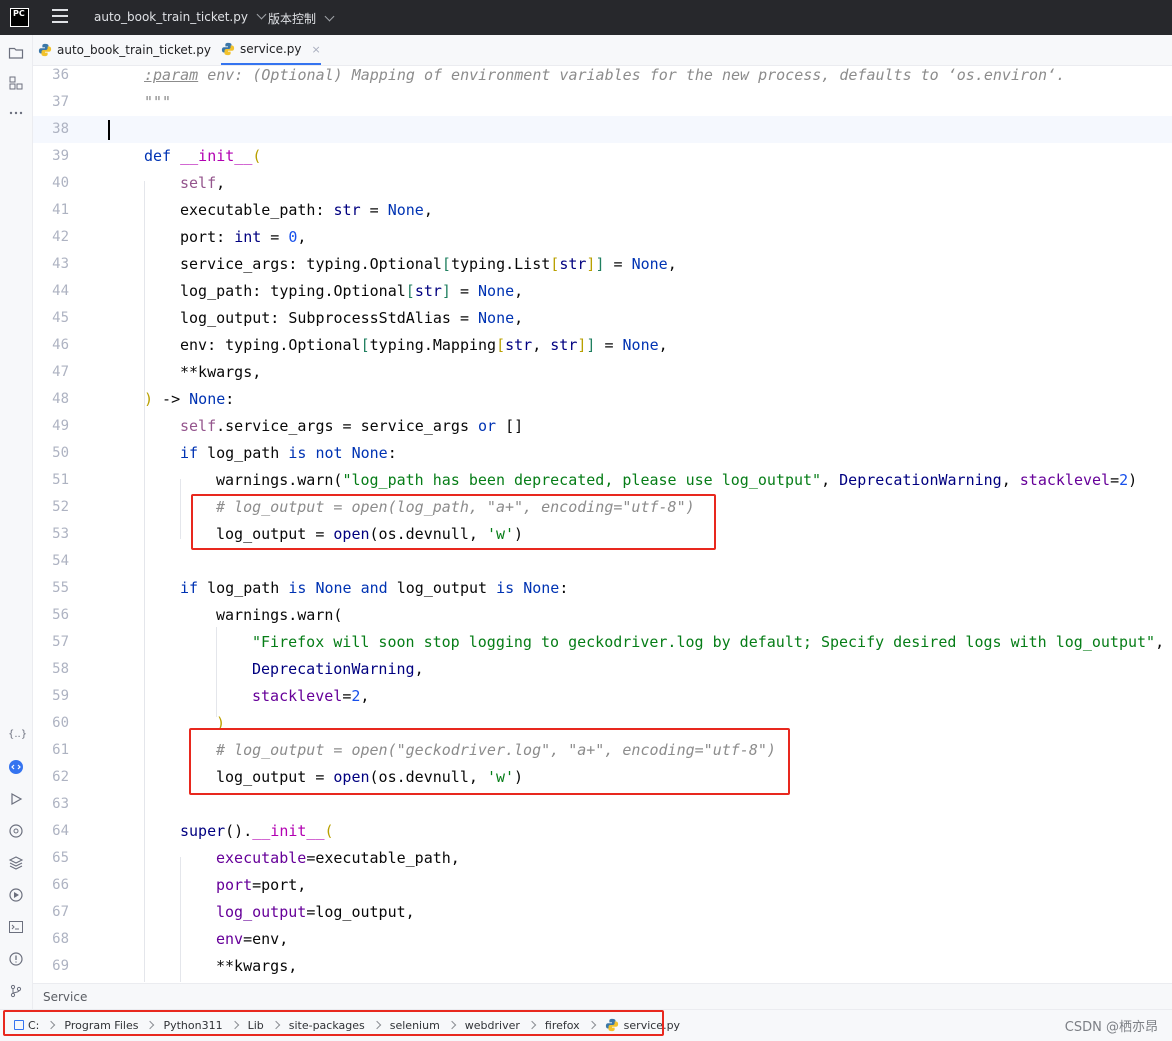 This screenshot has height=1041, width=1172. Describe the element at coordinates (261, 858) in the screenshot. I see `named-argument: executable` at that location.